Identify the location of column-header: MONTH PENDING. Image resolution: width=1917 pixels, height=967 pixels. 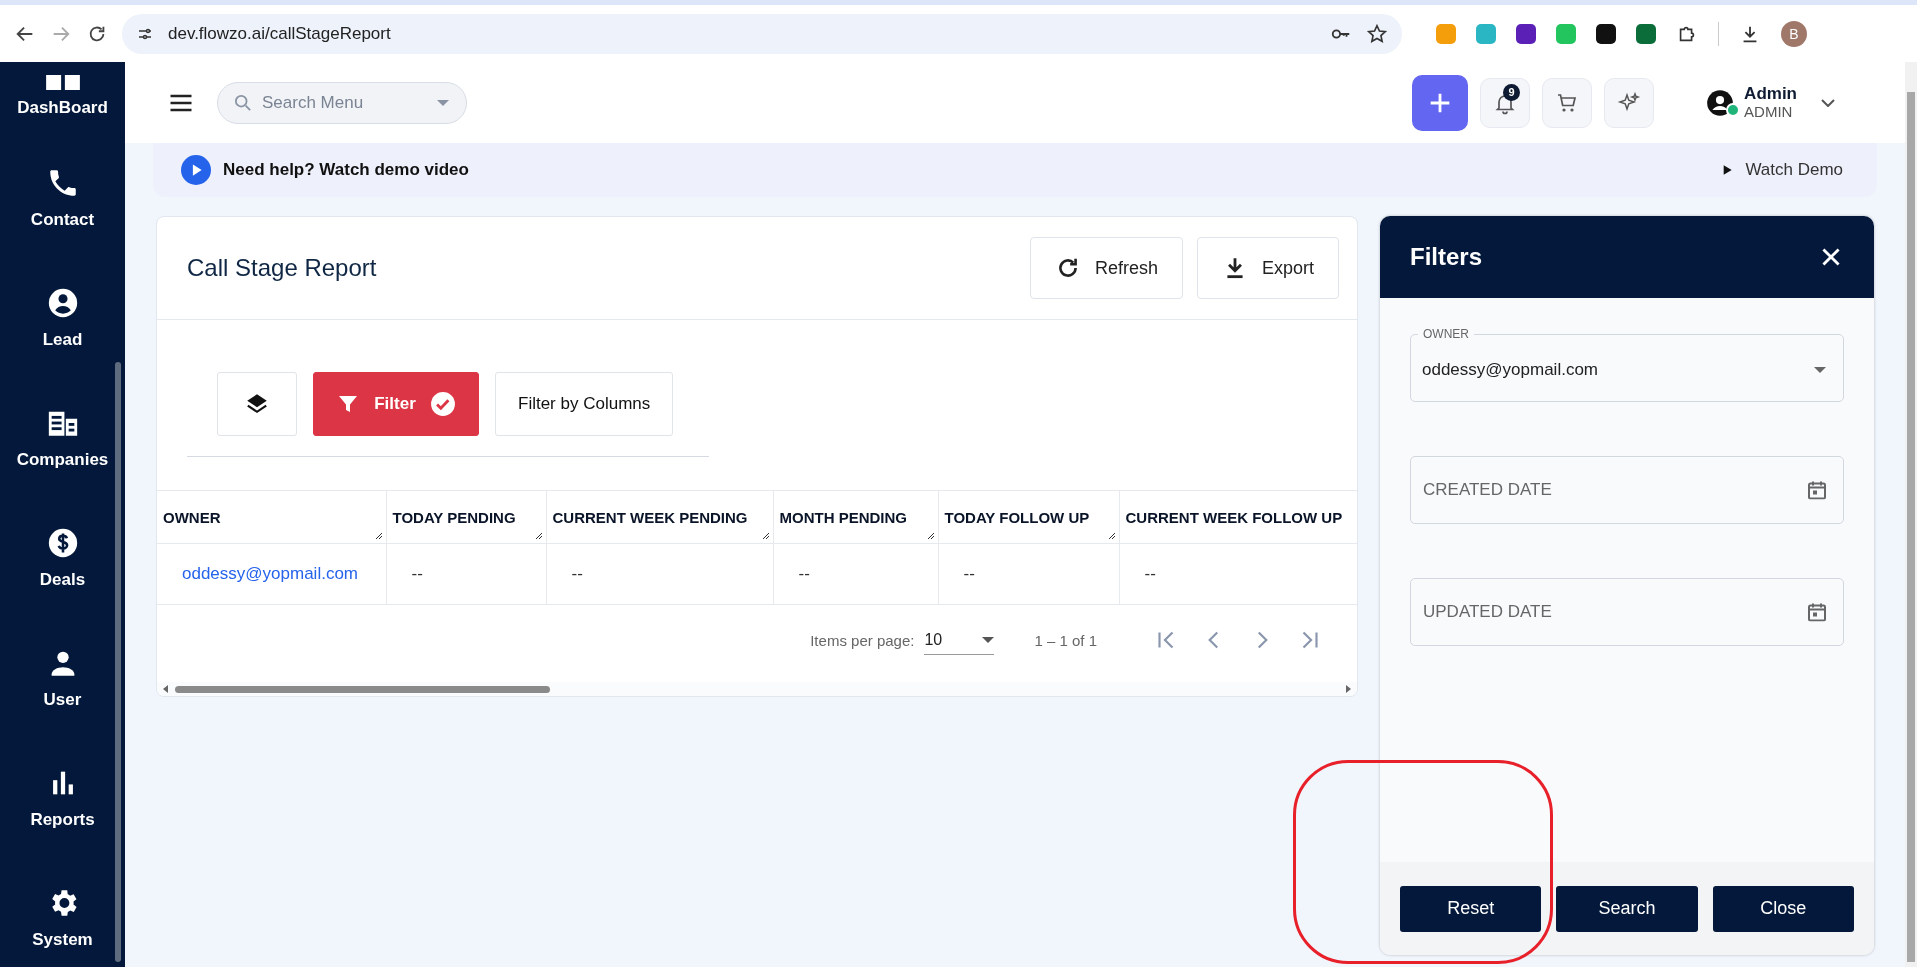
(855, 517).